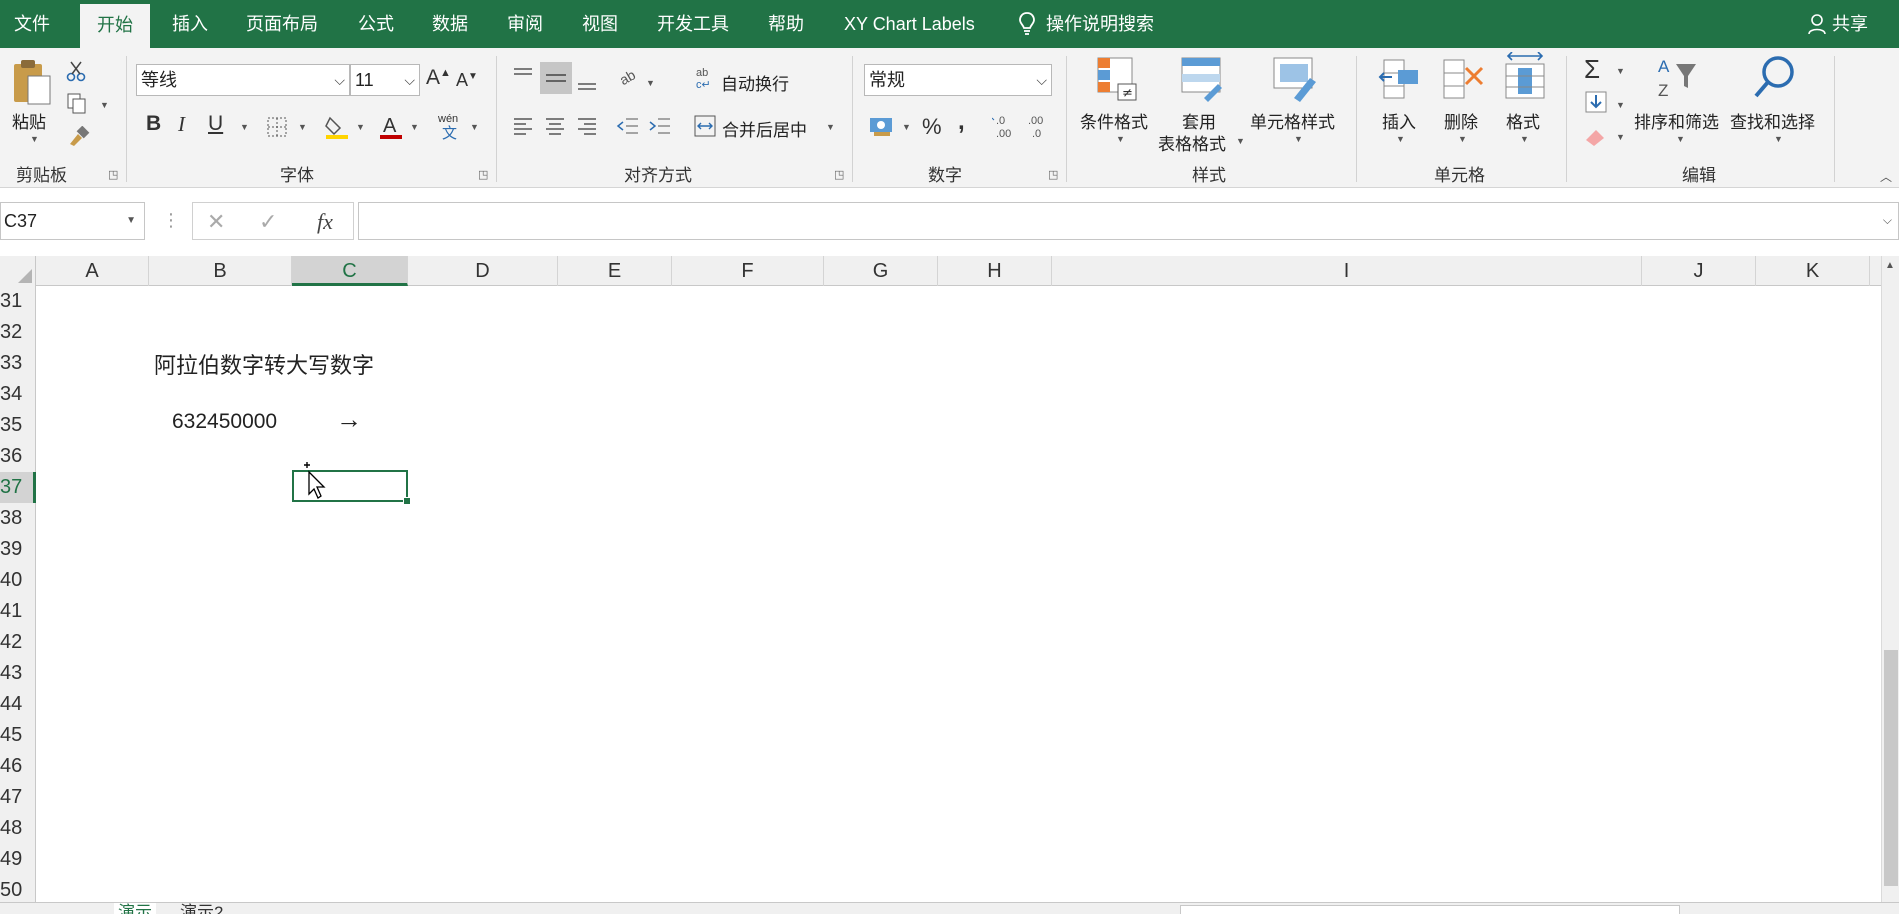  Describe the element at coordinates (216, 222) in the screenshot. I see `cancel-icon: ✕` at that location.